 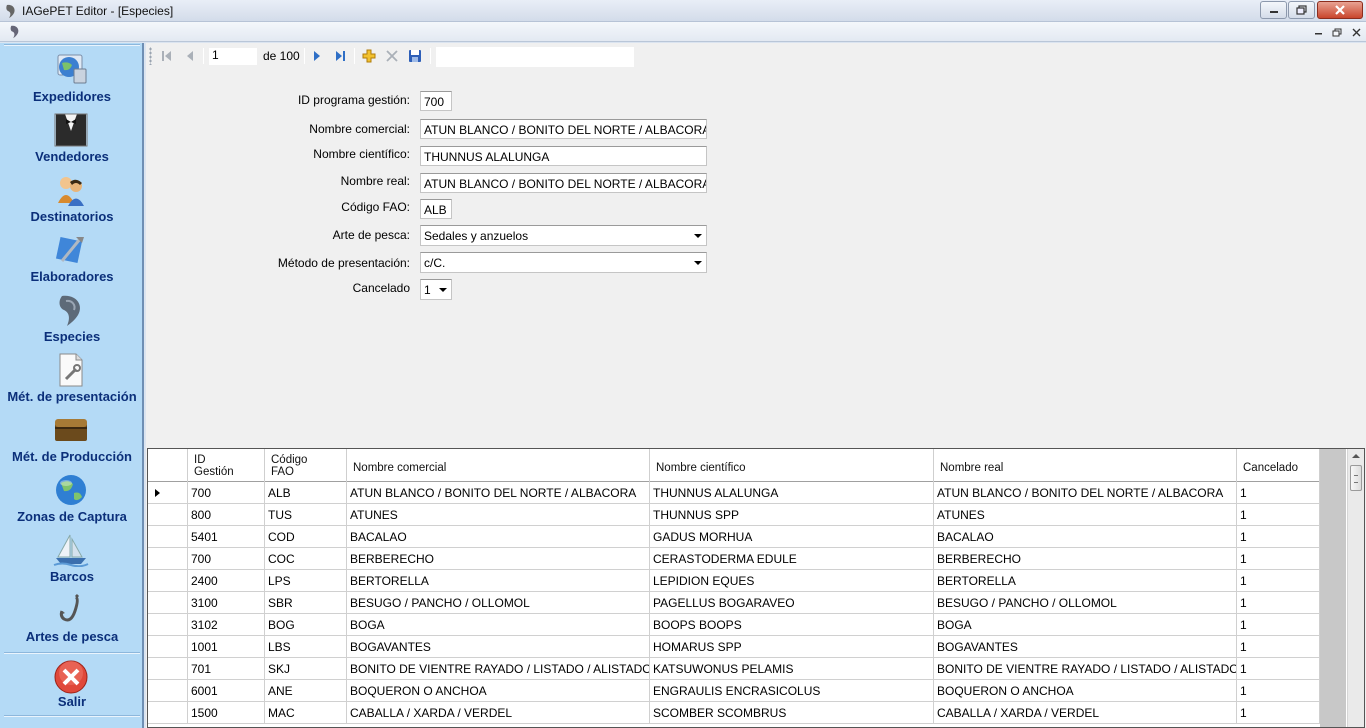 What do you see at coordinates (306, 559) in the screenshot?
I see `cell-codigo-fao: COC` at bounding box center [306, 559].